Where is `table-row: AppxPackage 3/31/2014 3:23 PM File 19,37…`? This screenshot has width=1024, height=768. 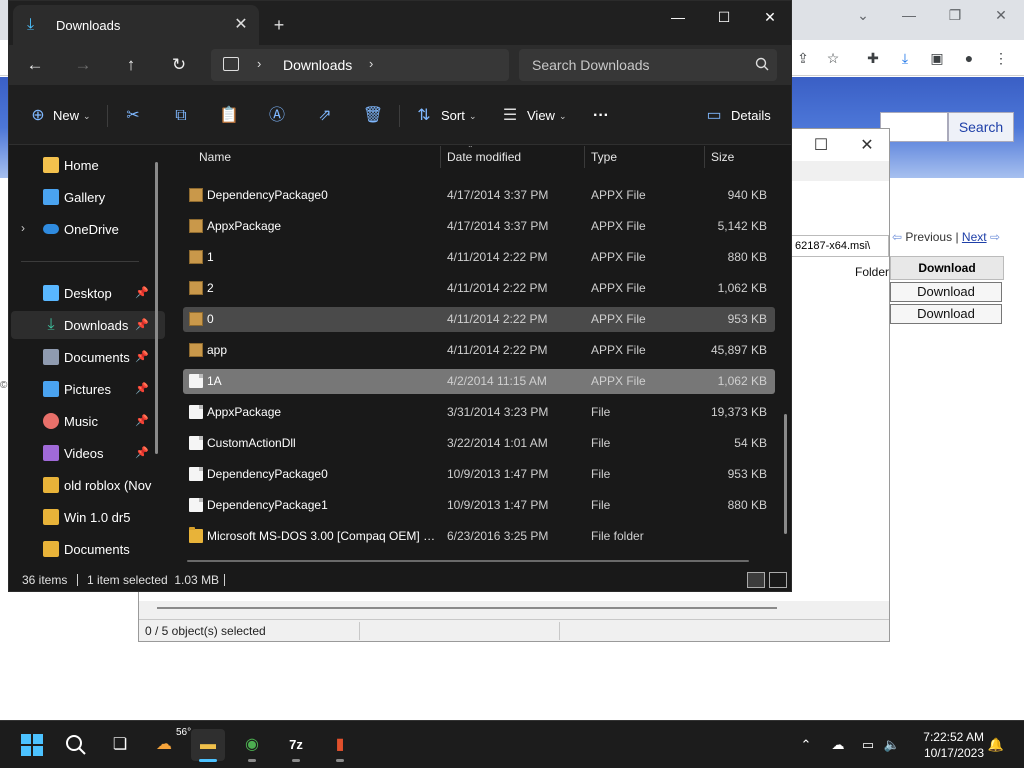
table-row: AppxPackage 3/31/2014 3:23 PM File 19,37… is located at coordinates (479, 412).